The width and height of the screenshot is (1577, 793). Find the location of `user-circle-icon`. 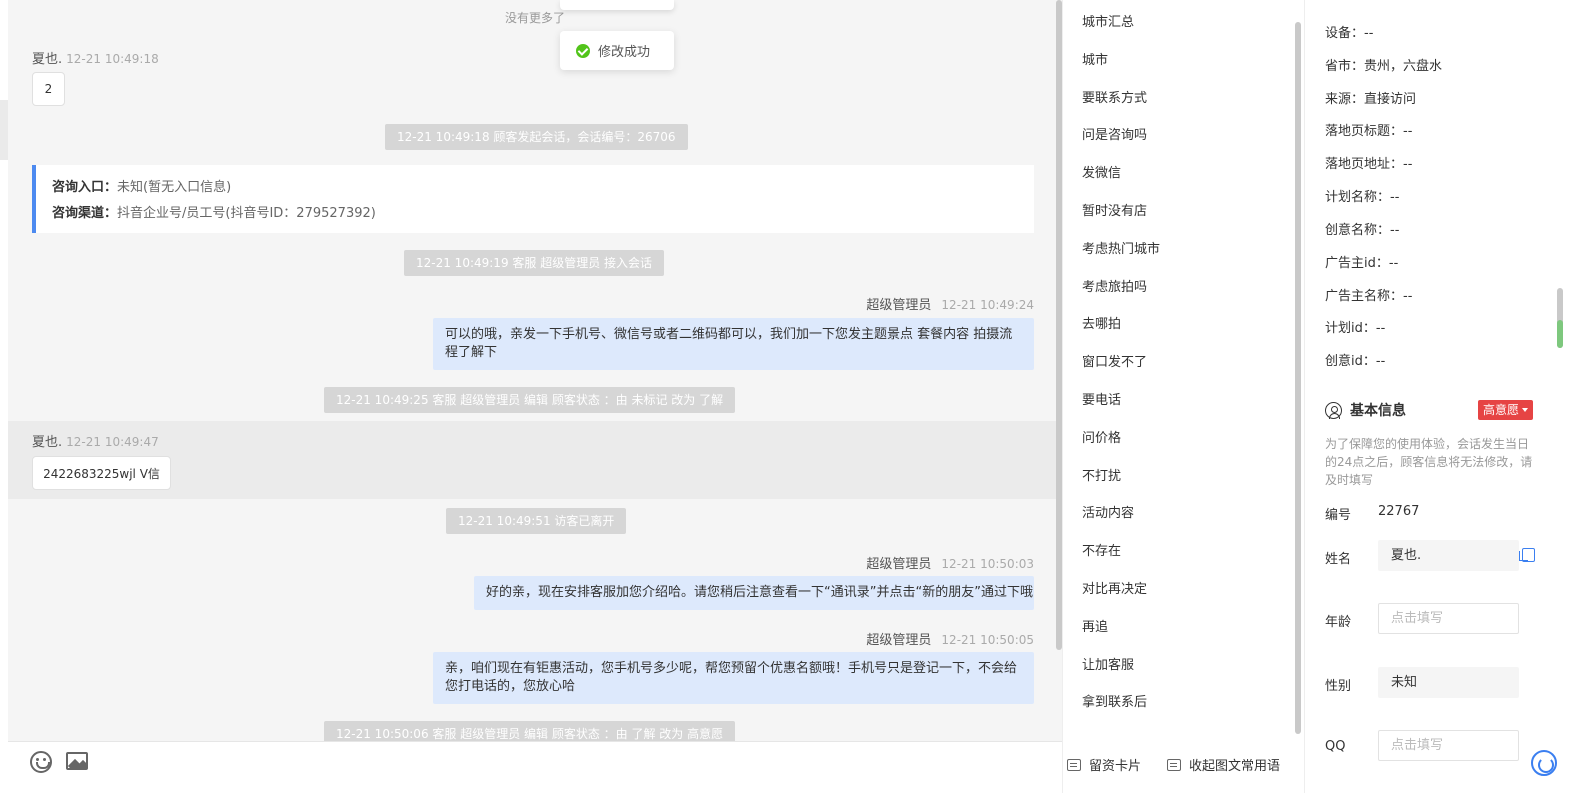

user-circle-icon is located at coordinates (1333, 410).